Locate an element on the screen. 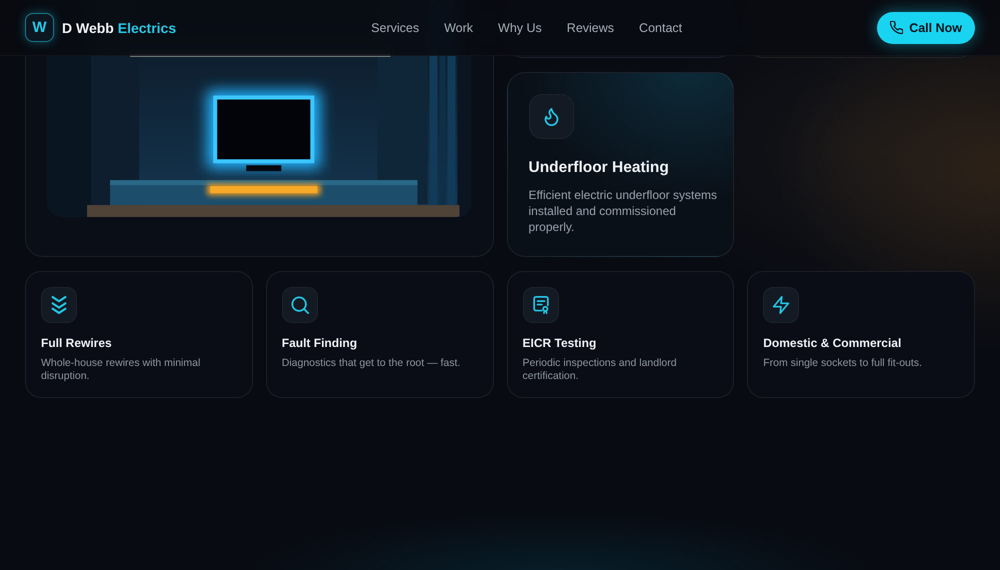 Image resolution: width=1000 pixels, height=570 pixels. card-description: From single sockets to full fit-outs. is located at coordinates (843, 363).